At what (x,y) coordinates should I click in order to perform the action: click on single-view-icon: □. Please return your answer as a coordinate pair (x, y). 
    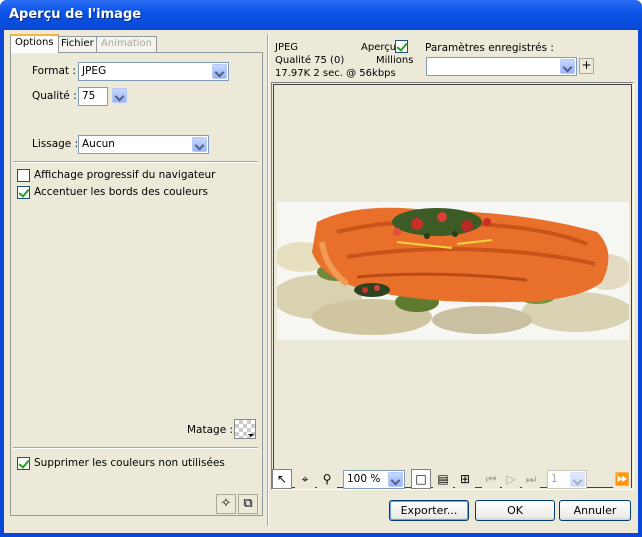
    Looking at the image, I should click on (421, 479).